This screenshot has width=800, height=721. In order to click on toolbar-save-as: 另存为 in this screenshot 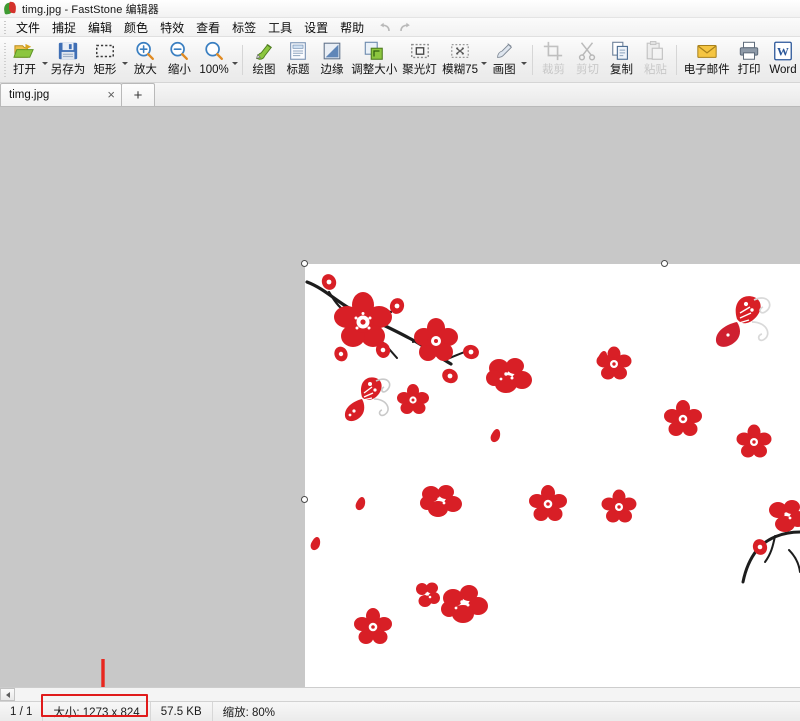, I will do `click(68, 59)`.